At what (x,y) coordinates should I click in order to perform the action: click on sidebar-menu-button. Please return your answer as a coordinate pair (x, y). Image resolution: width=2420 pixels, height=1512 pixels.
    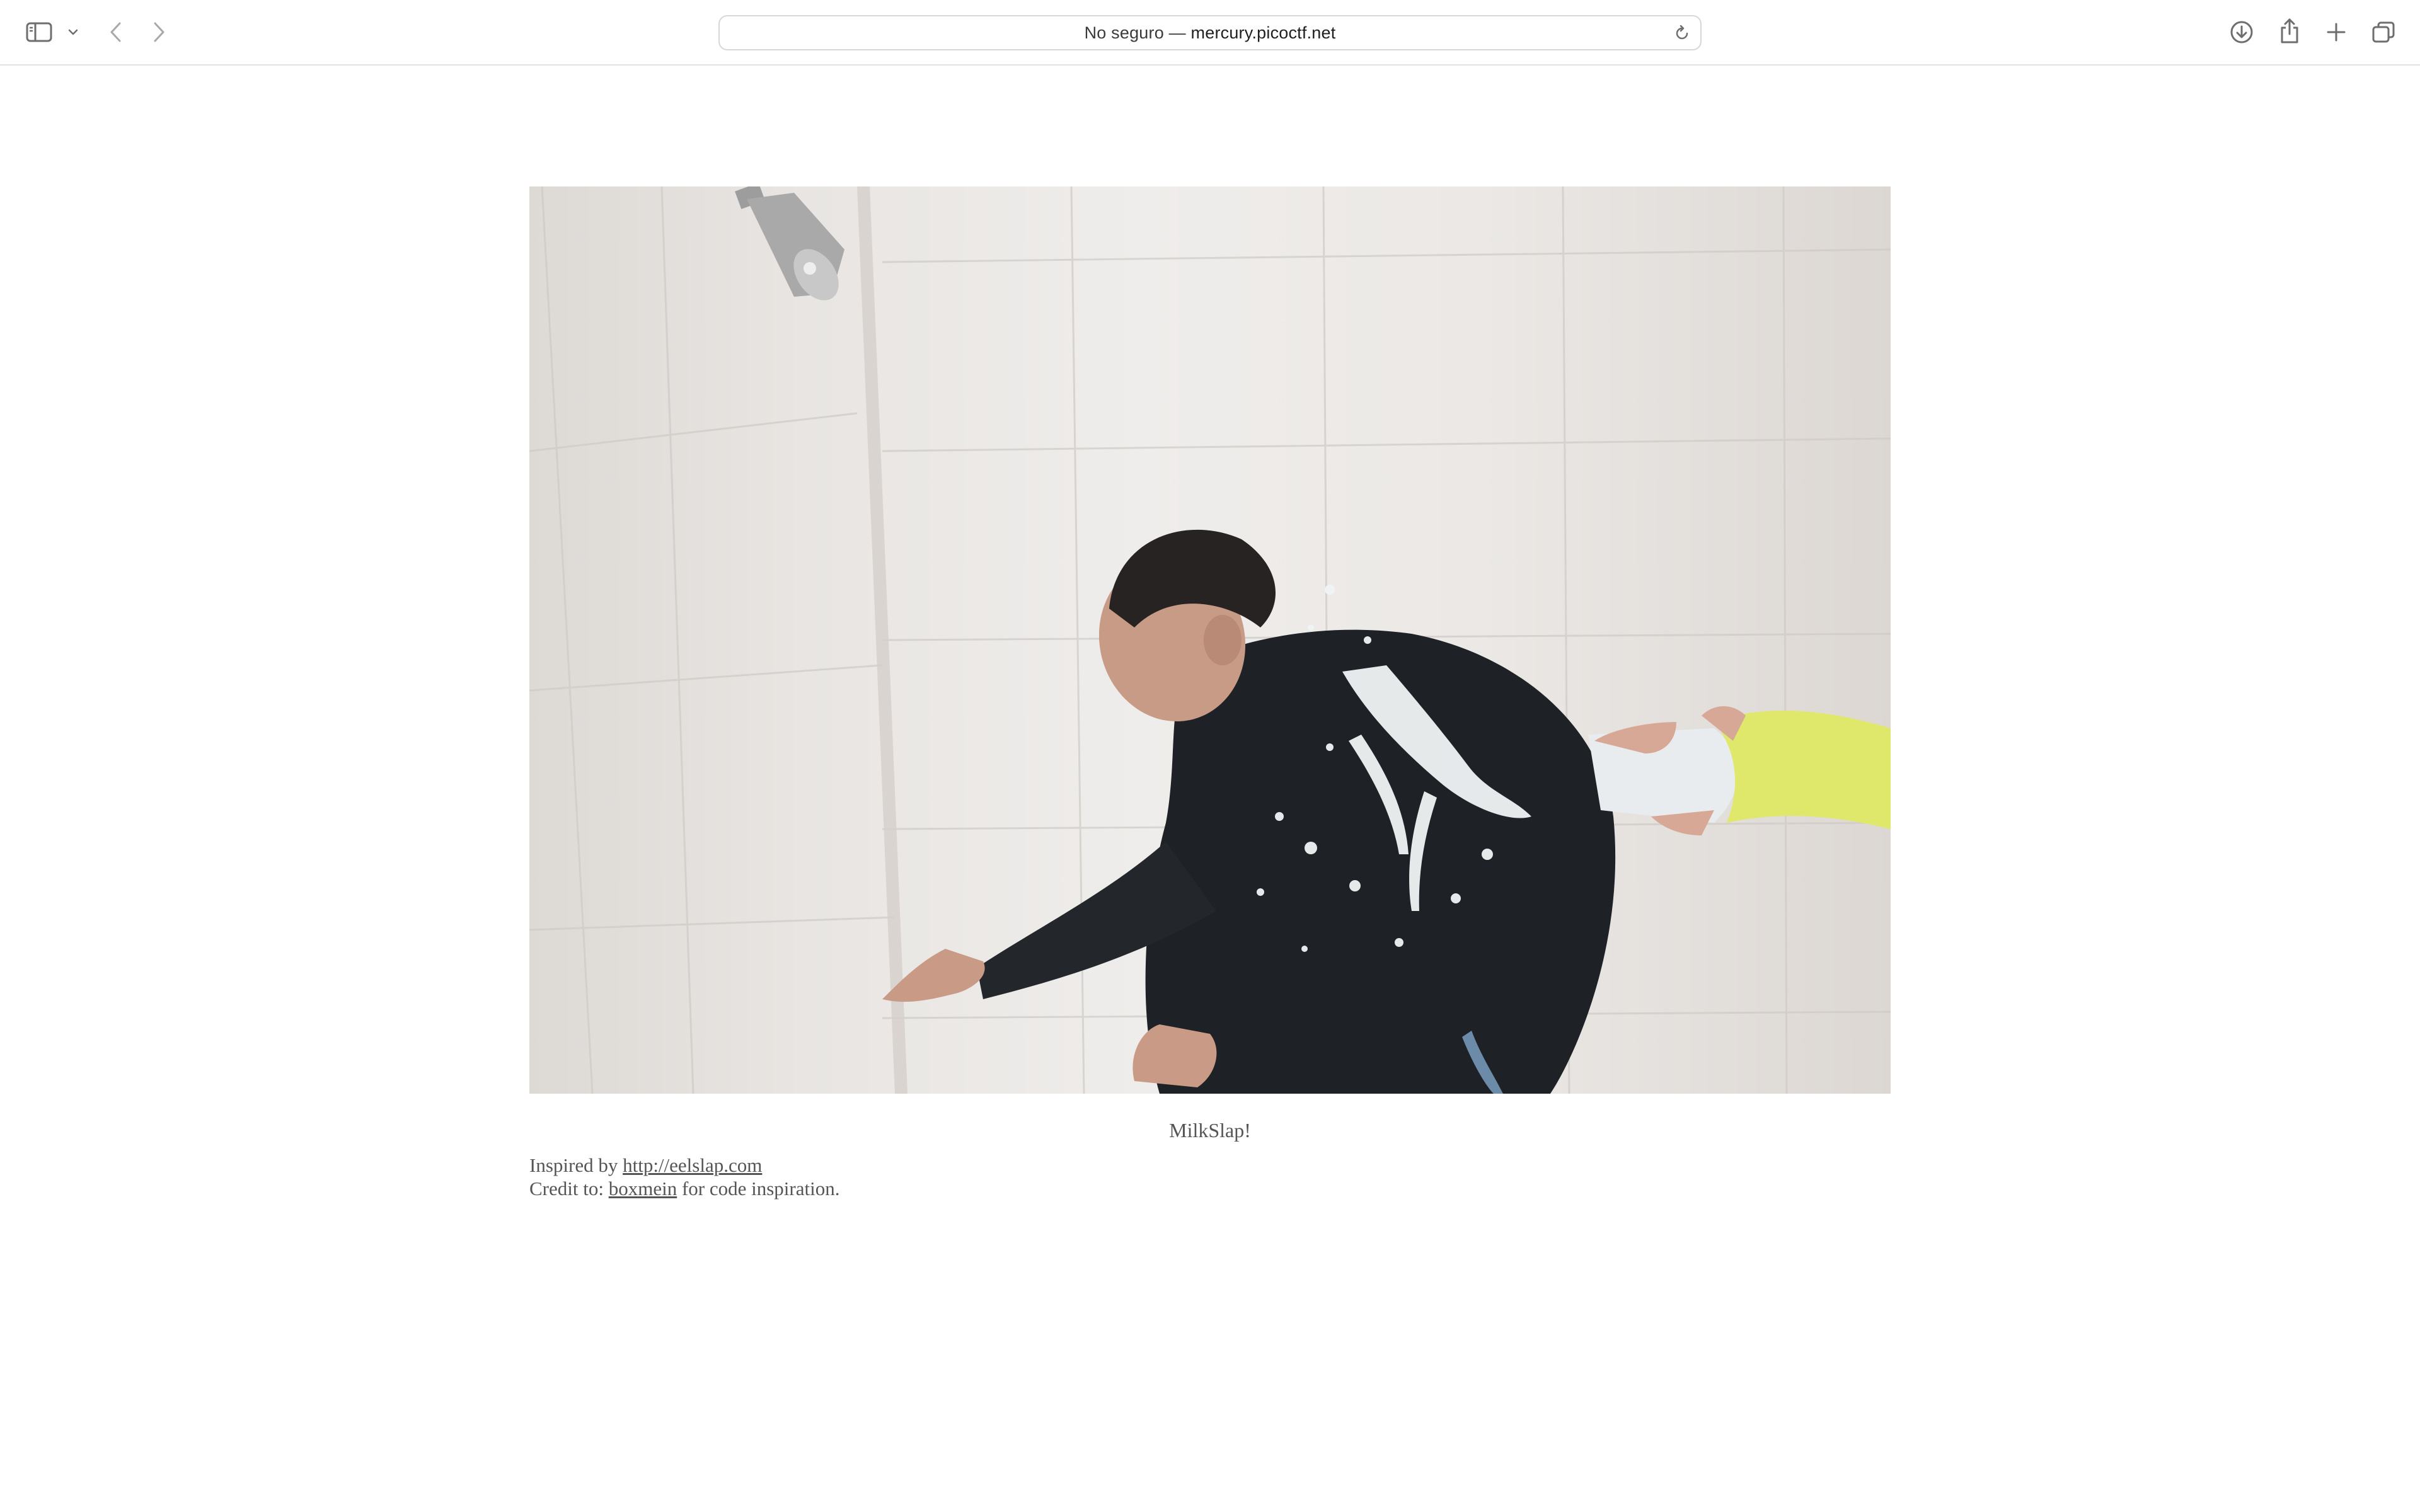
    Looking at the image, I should click on (73, 32).